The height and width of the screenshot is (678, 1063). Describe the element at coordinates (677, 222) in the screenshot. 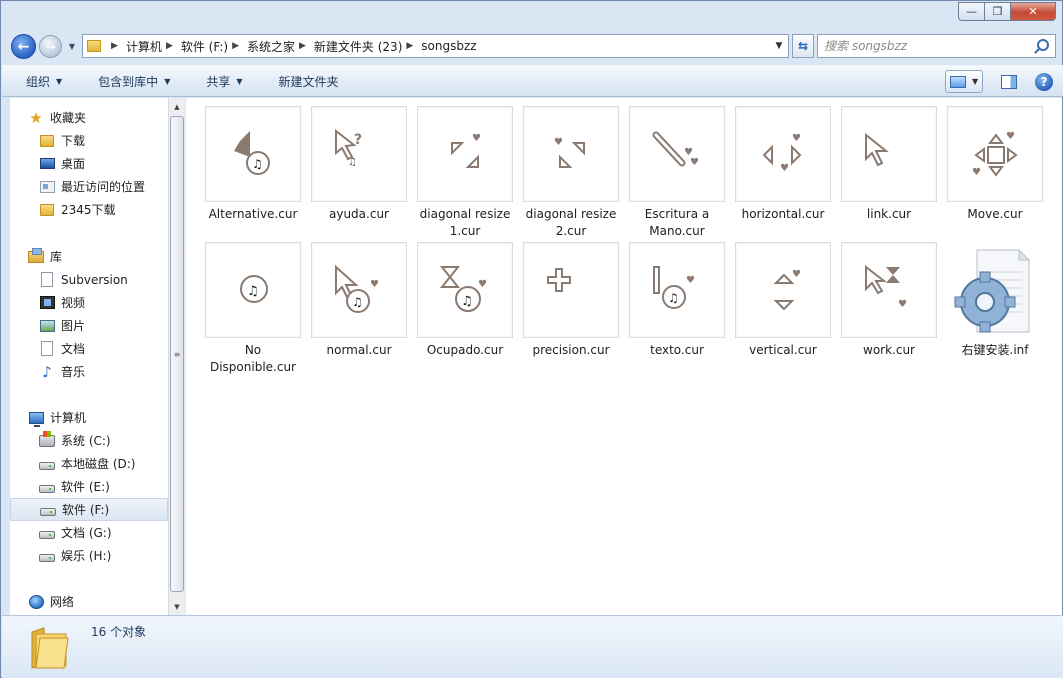

I see `file-name: Escritura a Mano.cur` at that location.